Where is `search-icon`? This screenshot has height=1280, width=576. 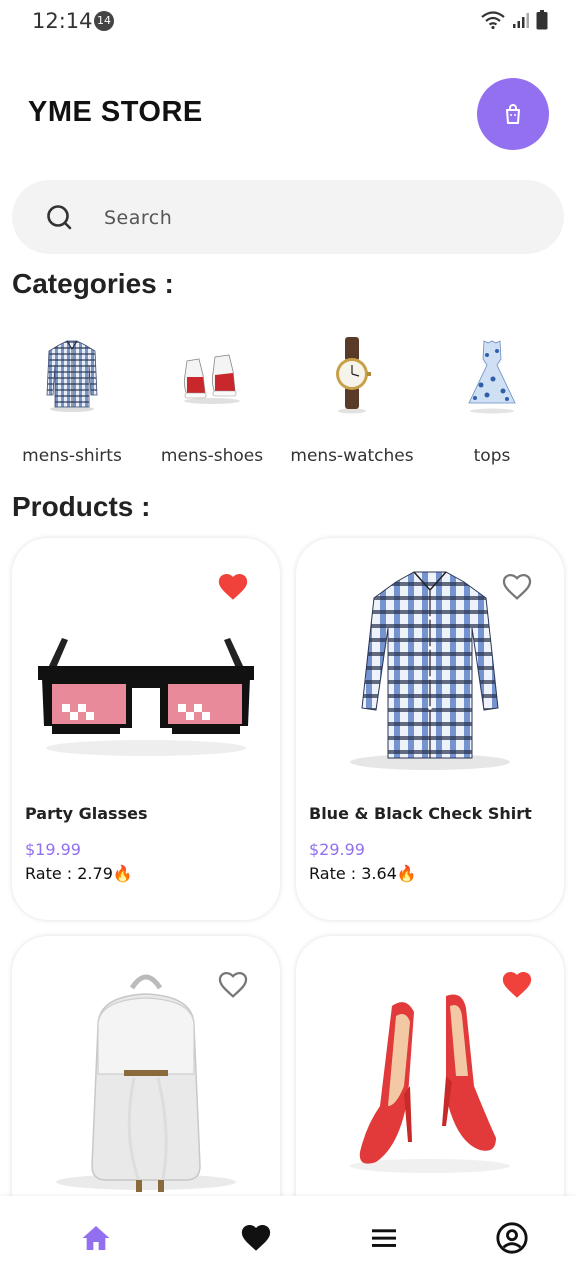
search-icon is located at coordinates (59, 217).